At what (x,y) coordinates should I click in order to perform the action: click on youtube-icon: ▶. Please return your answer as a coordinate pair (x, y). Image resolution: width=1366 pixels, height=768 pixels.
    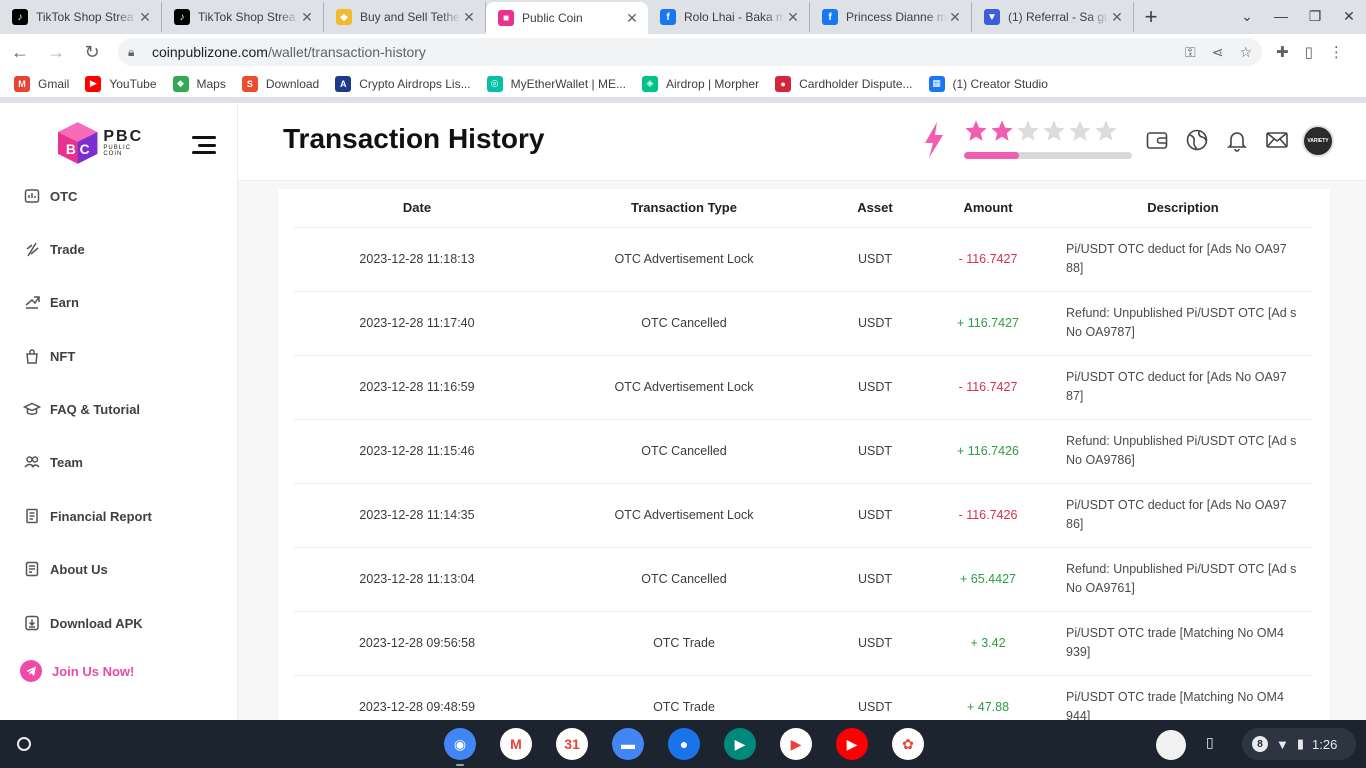
    Looking at the image, I should click on (852, 744).